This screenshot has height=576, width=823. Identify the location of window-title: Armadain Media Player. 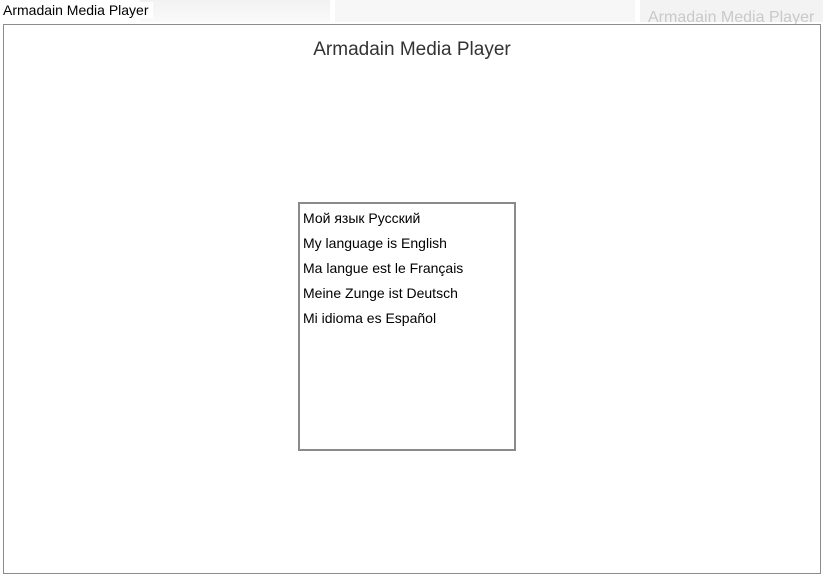
(78, 10).